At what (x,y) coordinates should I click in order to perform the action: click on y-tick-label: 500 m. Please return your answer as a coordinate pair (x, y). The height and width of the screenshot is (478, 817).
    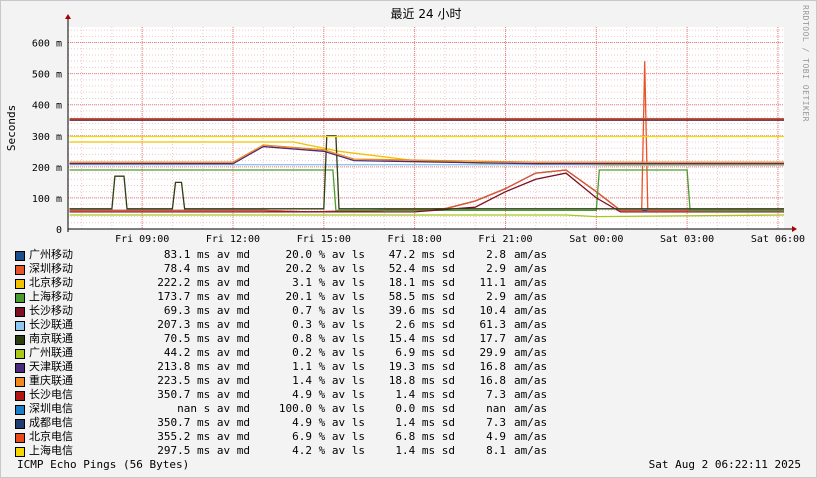
    Looking at the image, I should click on (47, 75).